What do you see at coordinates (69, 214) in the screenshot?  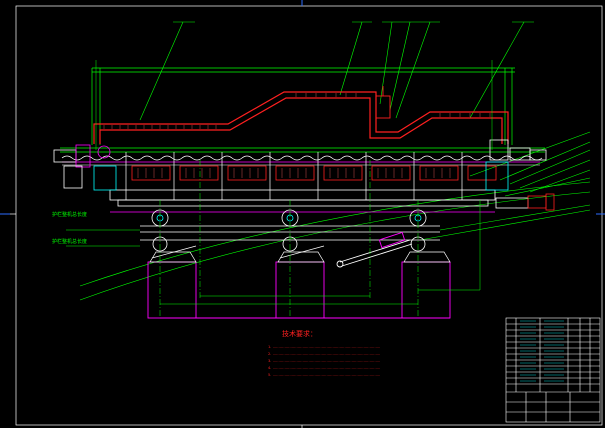 I see `side-note-1: 护栏整机总长度` at bounding box center [69, 214].